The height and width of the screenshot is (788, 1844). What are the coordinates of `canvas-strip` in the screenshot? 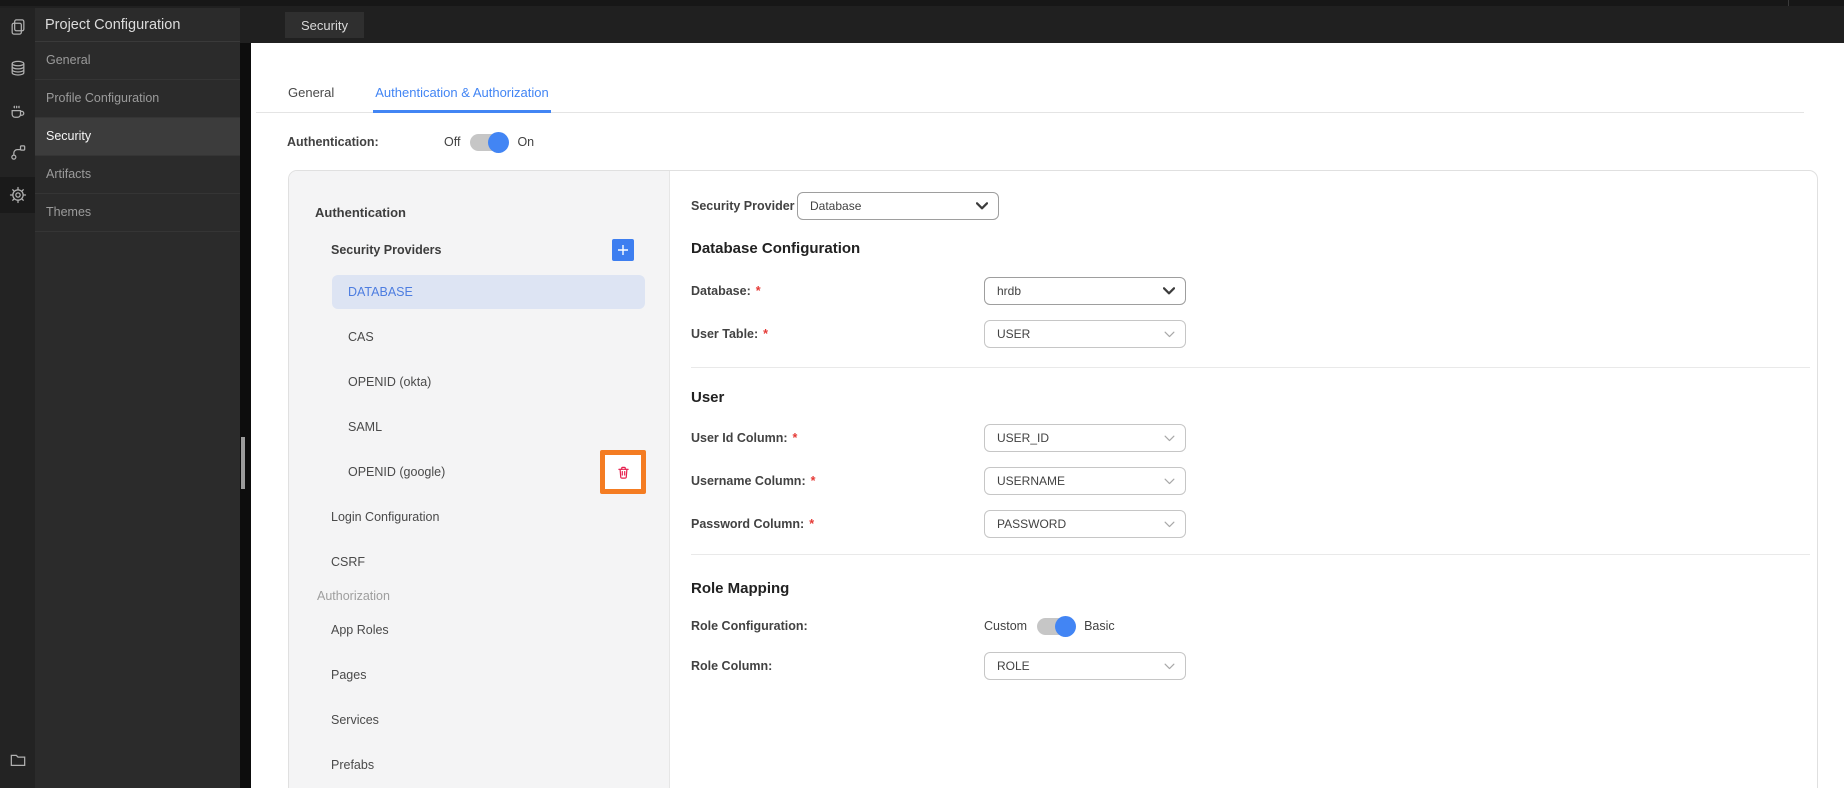 It's located at (245, 415).